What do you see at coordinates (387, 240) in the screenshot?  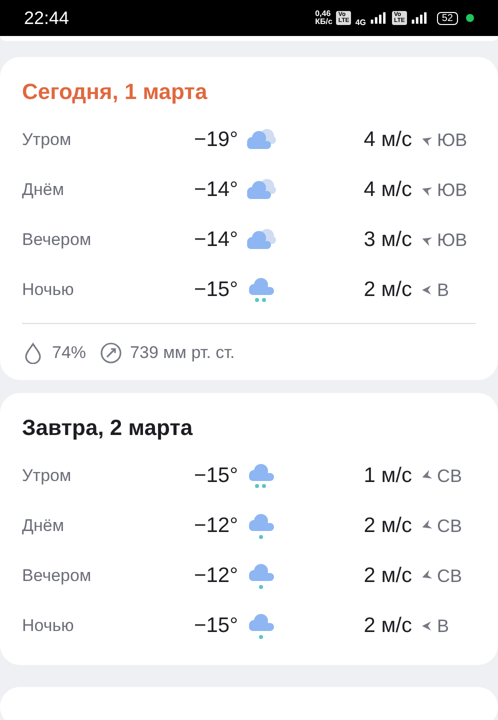 I see `wind-speed: 3 м/с` at bounding box center [387, 240].